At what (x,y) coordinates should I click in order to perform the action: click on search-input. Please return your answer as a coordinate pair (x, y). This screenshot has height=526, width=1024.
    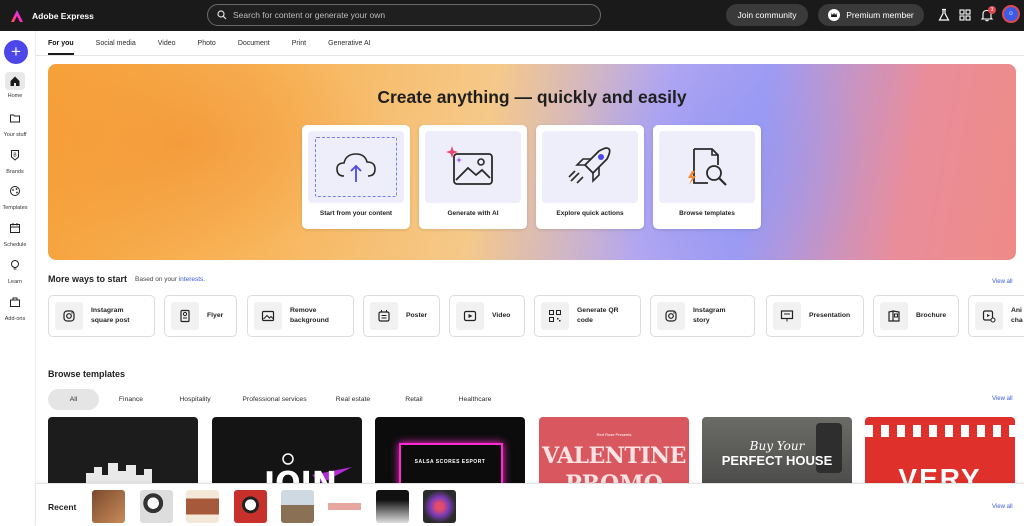
    Looking at the image, I should click on (403, 15).